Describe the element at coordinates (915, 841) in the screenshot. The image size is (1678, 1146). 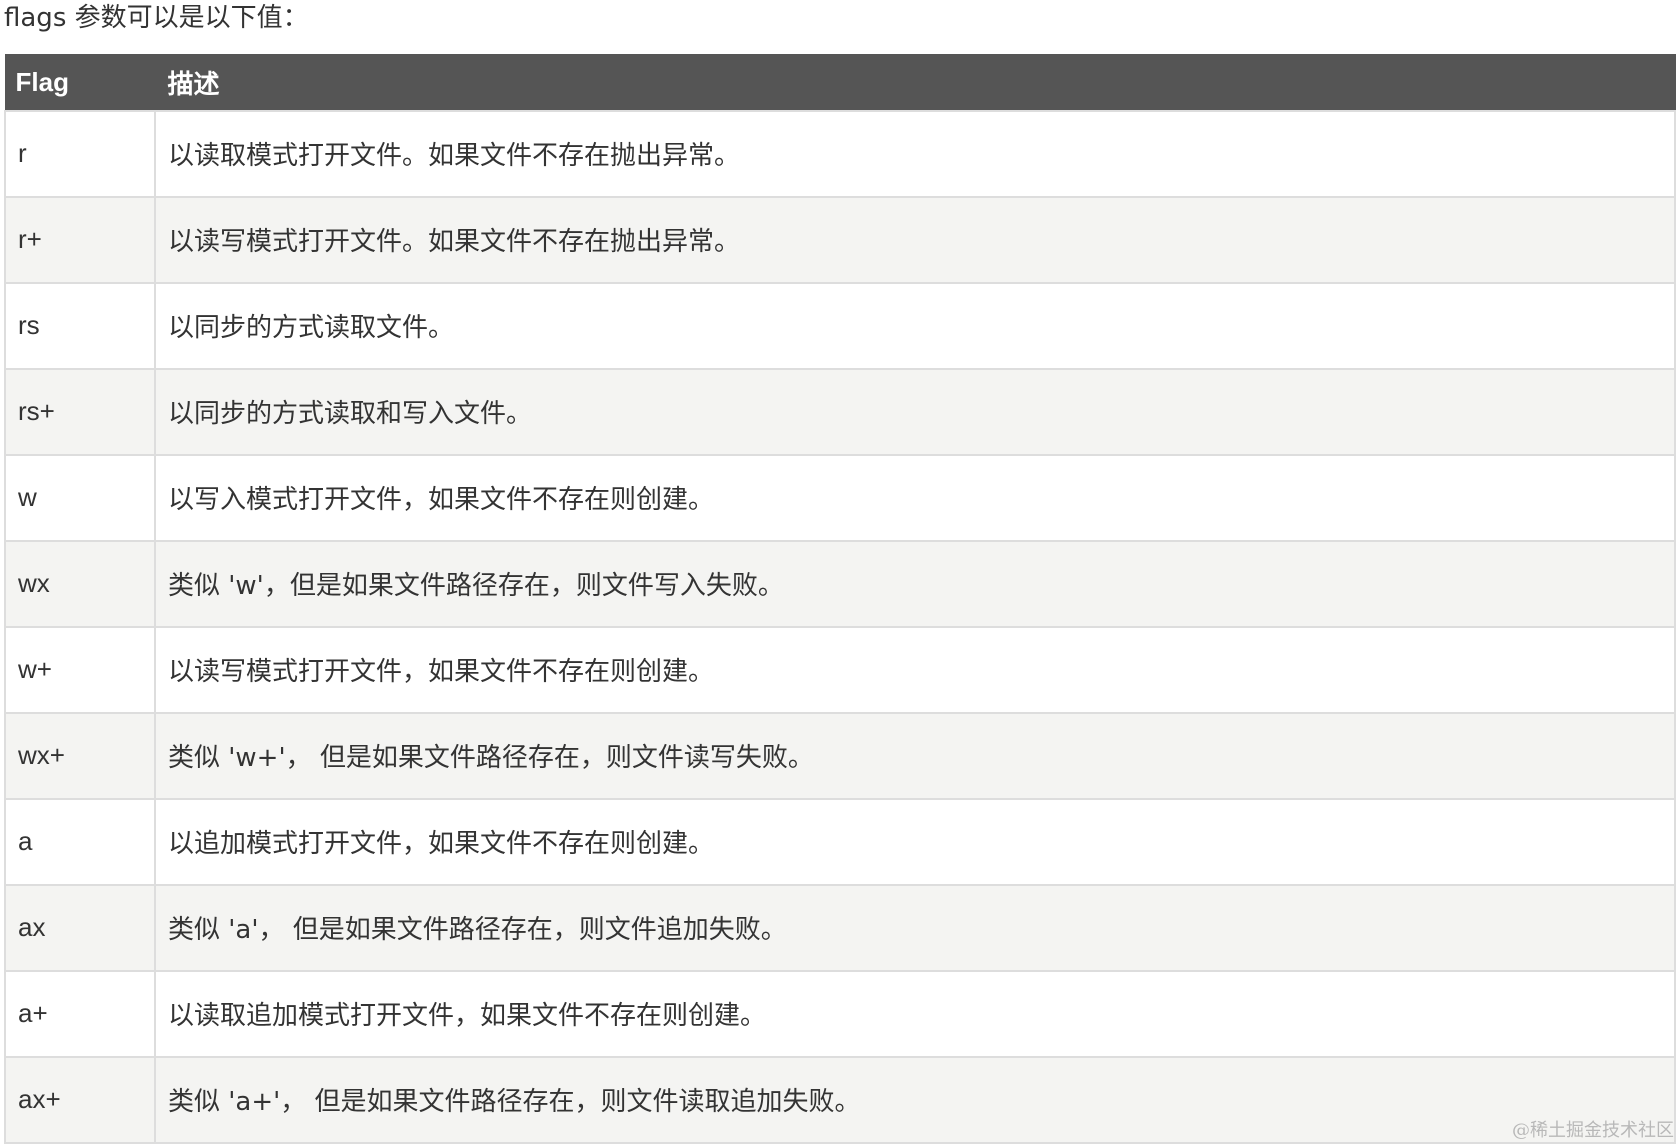
I see `description-cell: 以追加模式打开文件，如果文件不存在则创建。` at that location.